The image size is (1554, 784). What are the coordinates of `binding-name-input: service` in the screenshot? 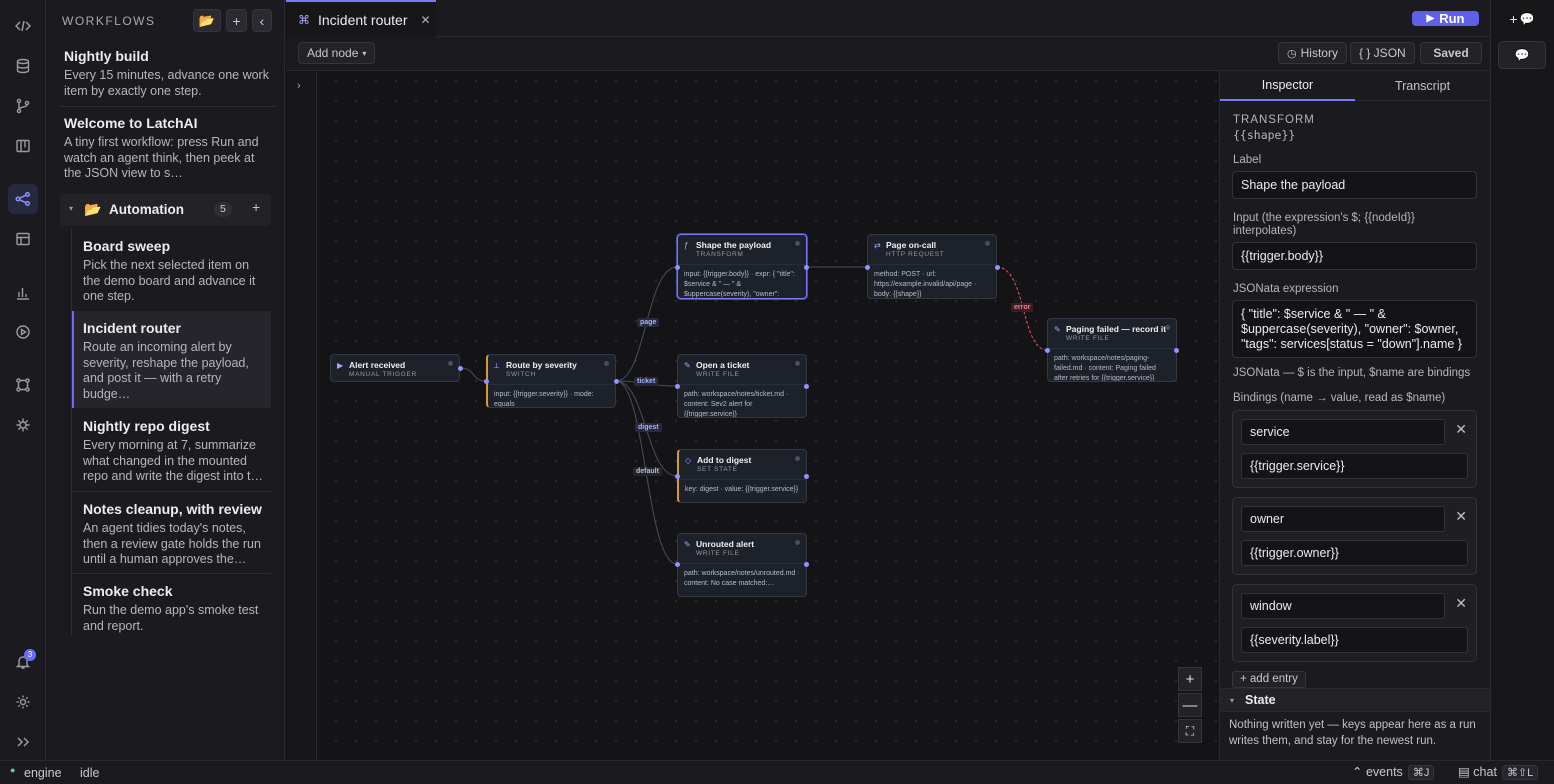 It's located at (1343, 432).